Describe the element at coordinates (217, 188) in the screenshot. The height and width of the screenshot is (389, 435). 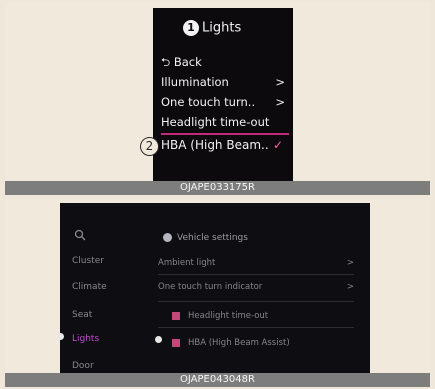
I see `figure-caption: OJAPE033175R` at that location.